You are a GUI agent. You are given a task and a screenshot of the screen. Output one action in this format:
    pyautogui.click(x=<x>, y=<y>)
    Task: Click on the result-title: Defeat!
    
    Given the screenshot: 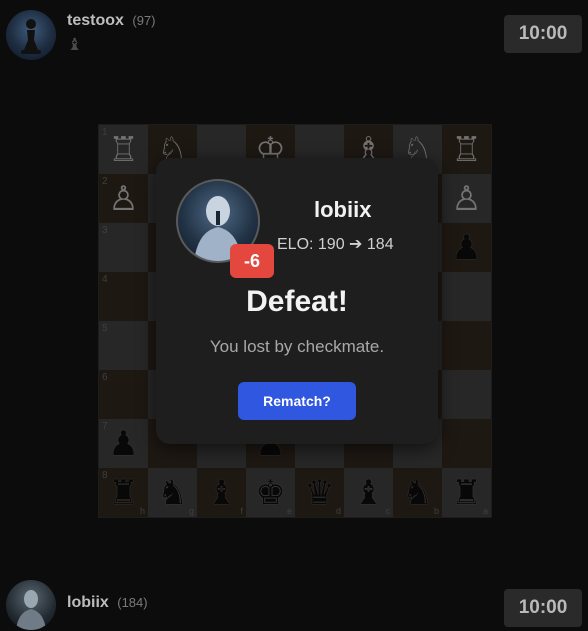 What is the action you would take?
    pyautogui.click(x=297, y=301)
    